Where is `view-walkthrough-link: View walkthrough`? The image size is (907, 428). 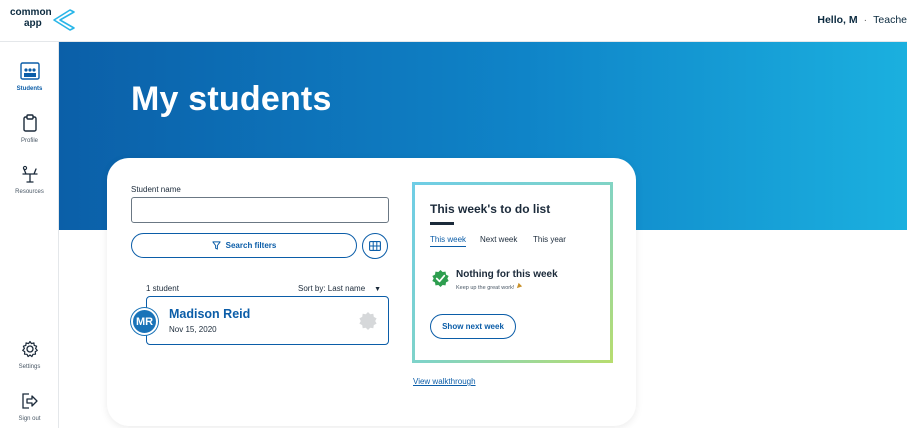
view-walkthrough-link: View walkthrough is located at coordinates (444, 381).